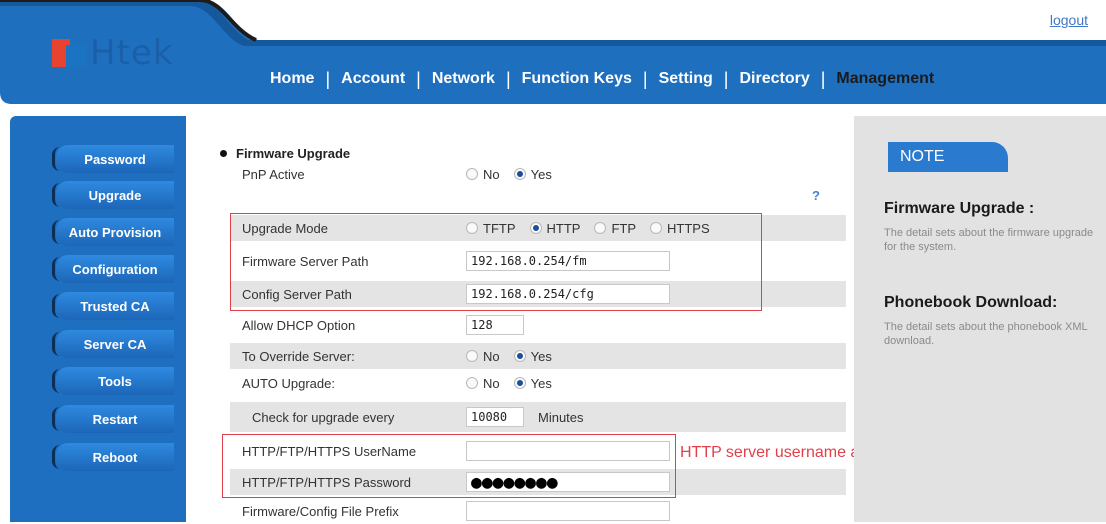 The image size is (1106, 524). I want to click on label-auto-upgrade: AUTO Upgrade:, so click(288, 383).